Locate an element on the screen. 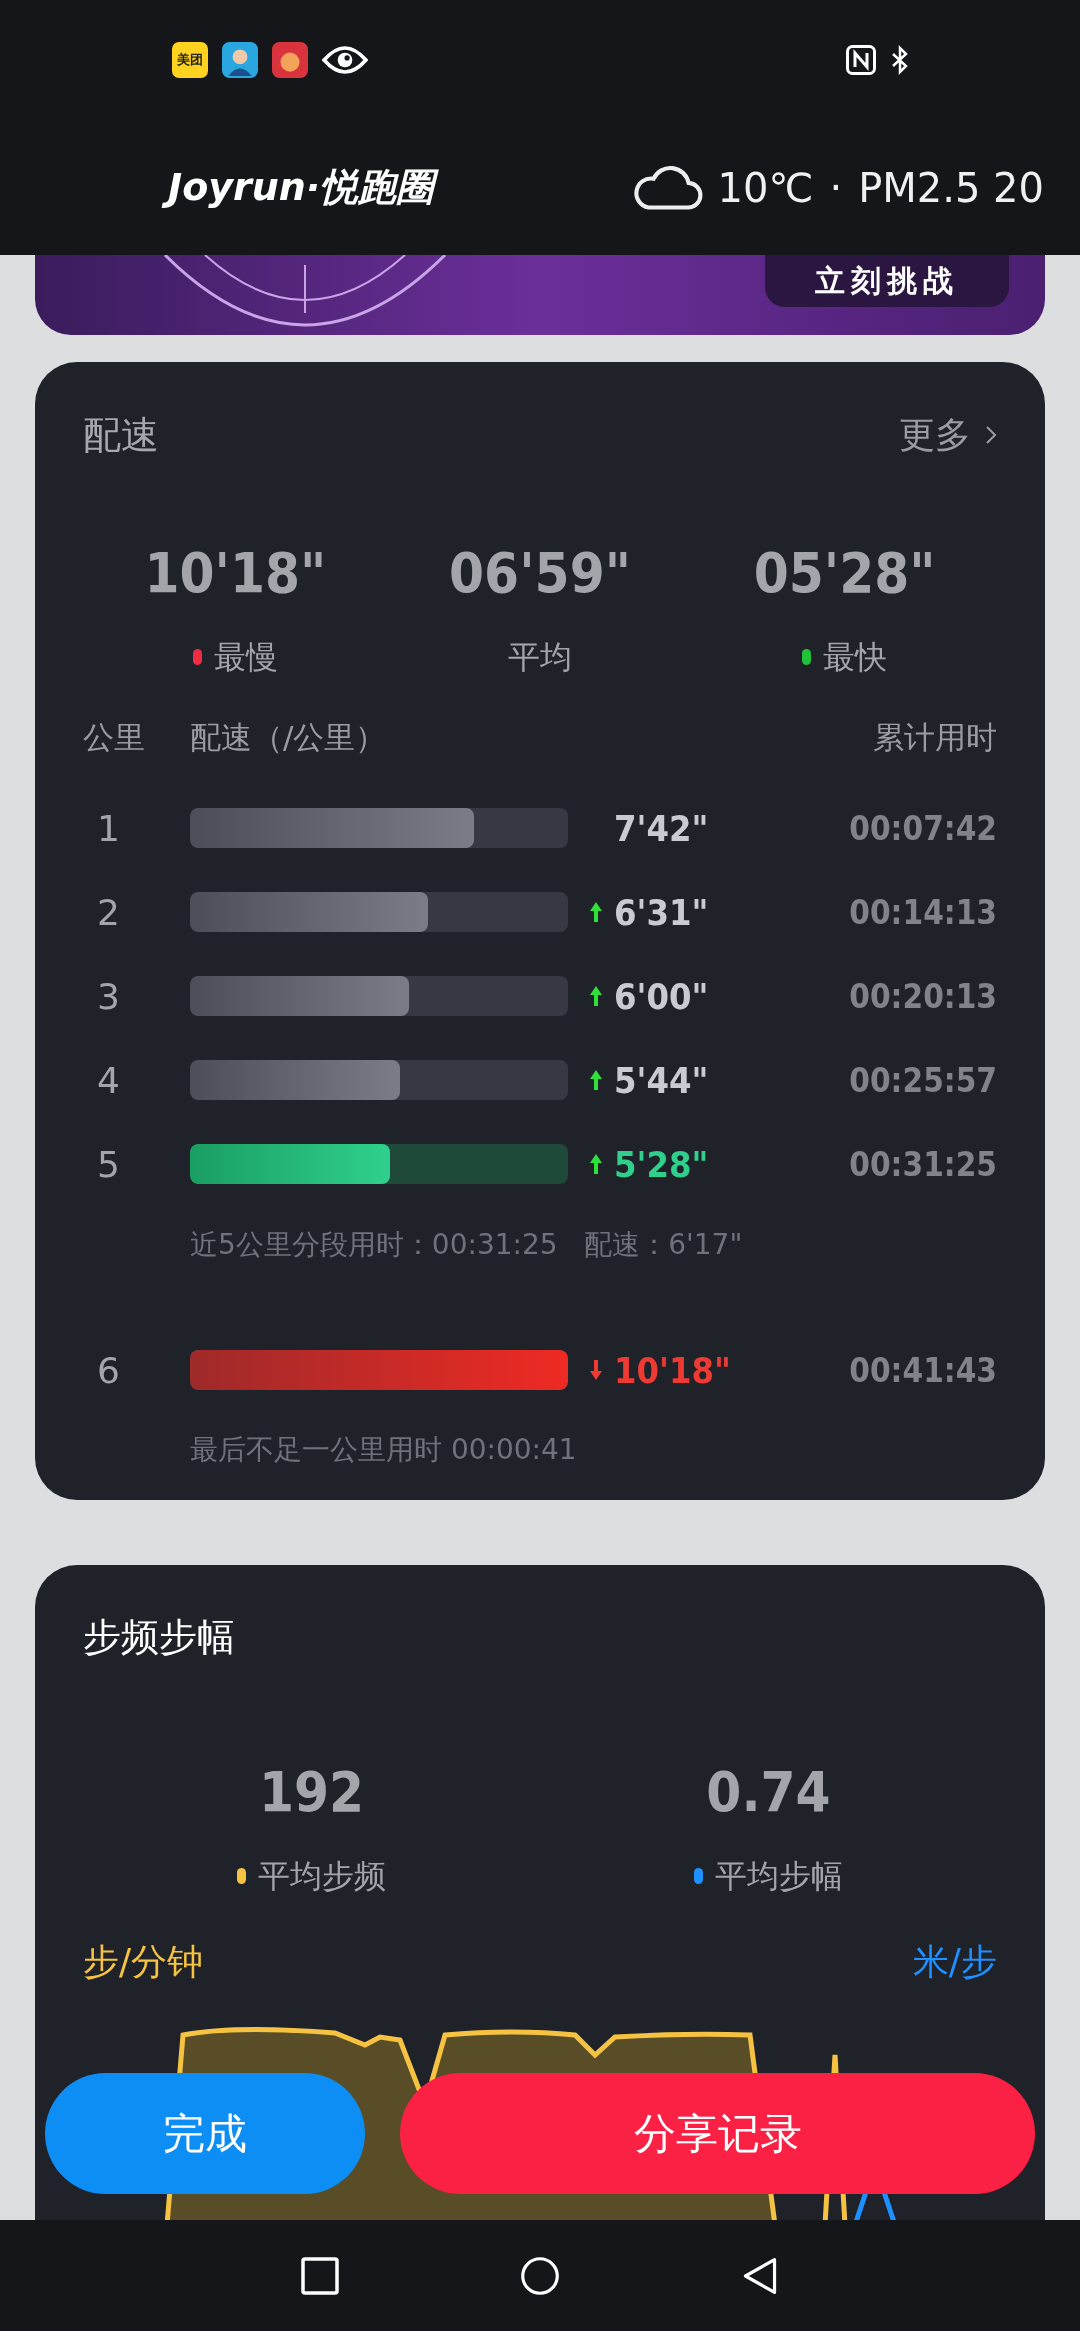  down-arrow-icon is located at coordinates (596, 1370).